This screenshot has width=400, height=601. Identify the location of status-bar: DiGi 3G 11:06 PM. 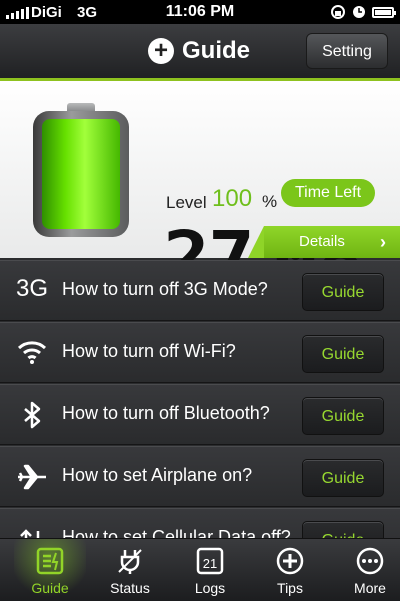
(200, 12).